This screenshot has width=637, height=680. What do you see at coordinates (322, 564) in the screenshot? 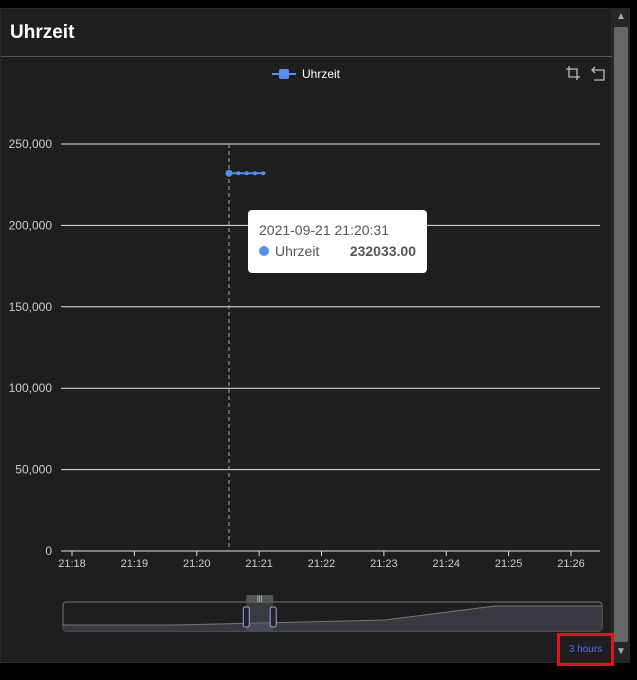
I see `x-tick-label: 21:22` at bounding box center [322, 564].